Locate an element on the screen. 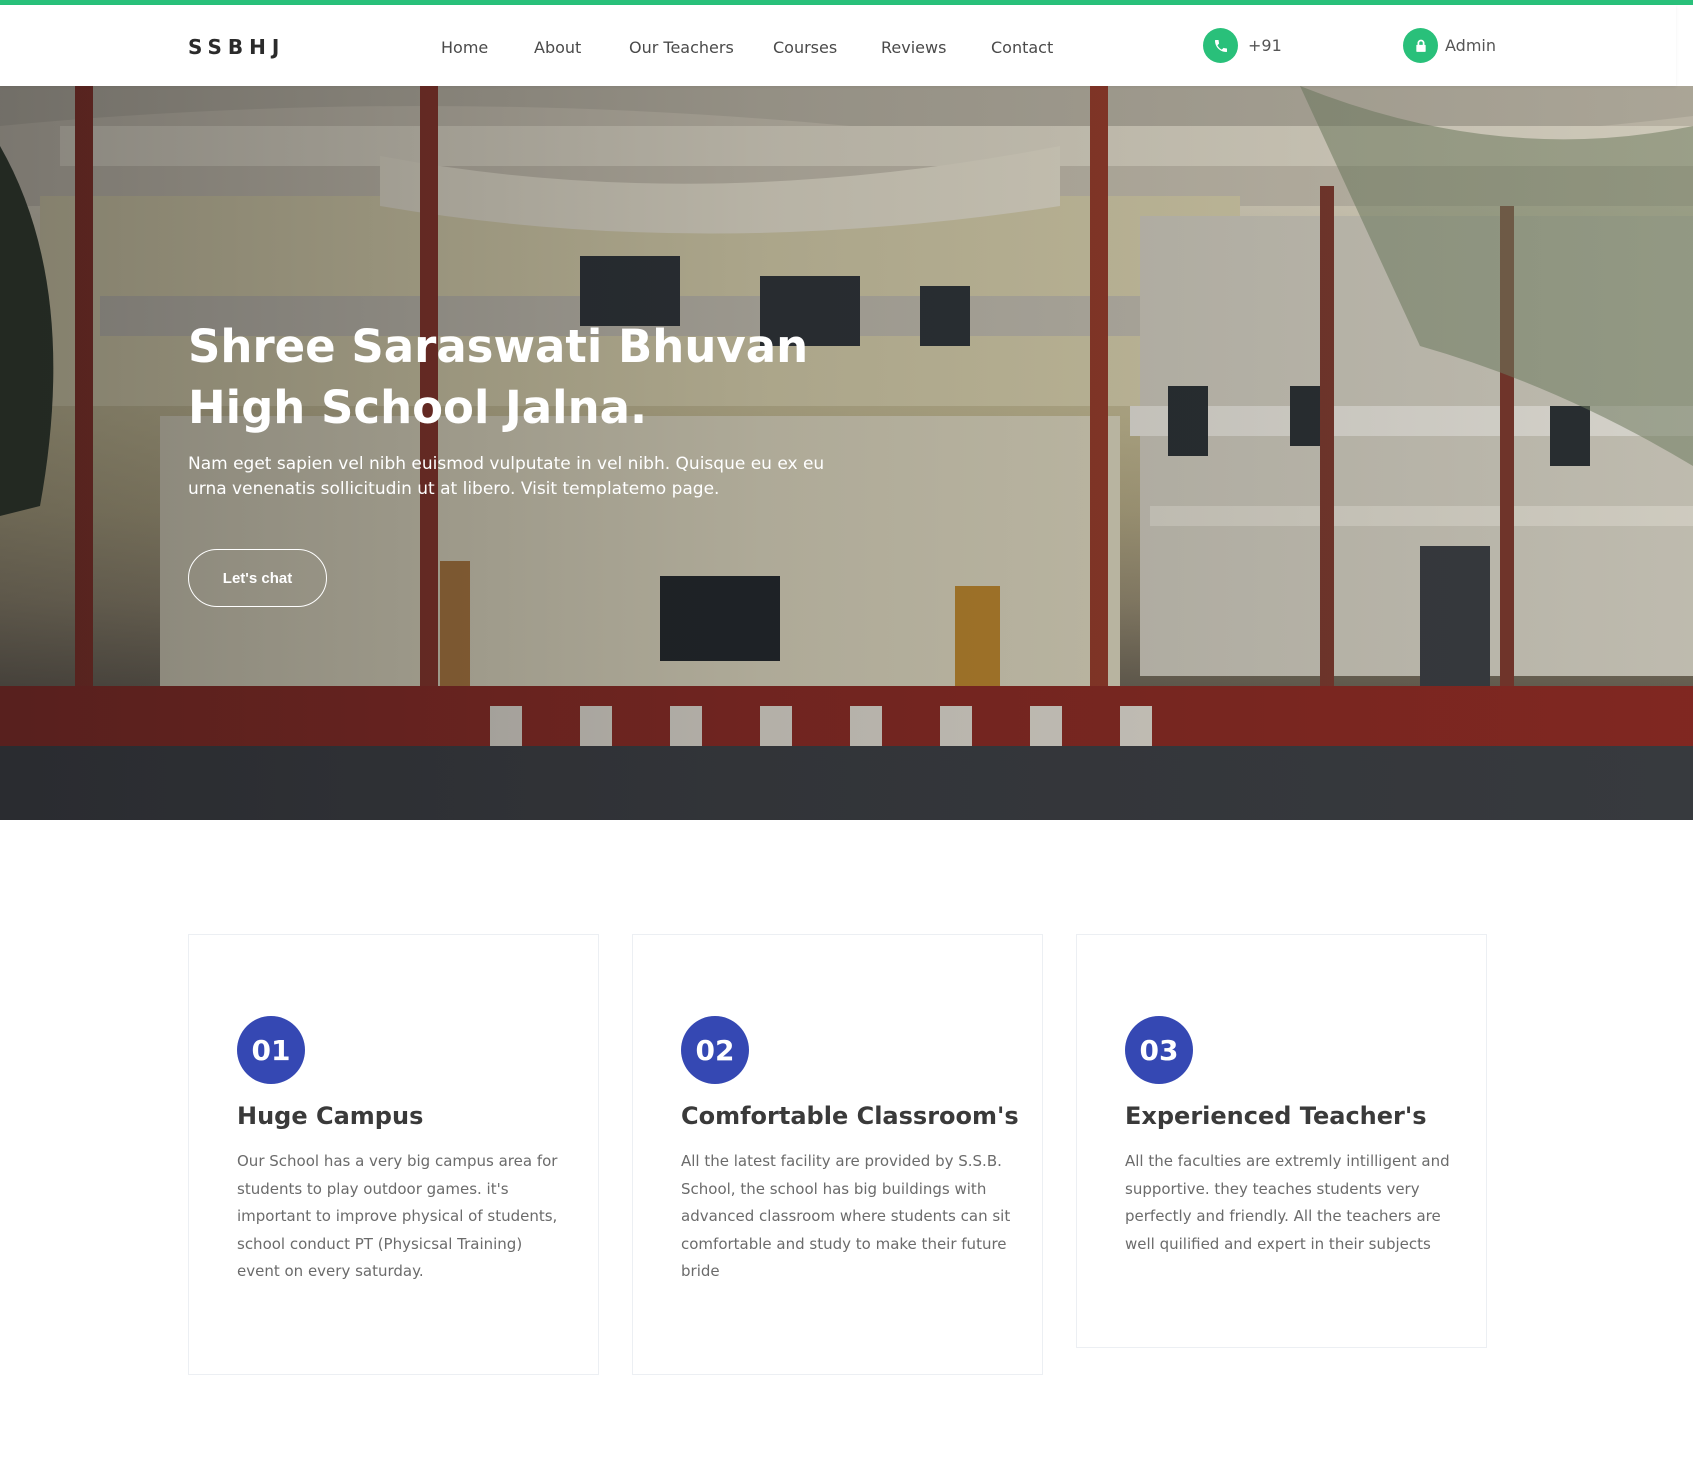 This screenshot has height=1477, width=1693. admin-label: Admin is located at coordinates (1470, 45).